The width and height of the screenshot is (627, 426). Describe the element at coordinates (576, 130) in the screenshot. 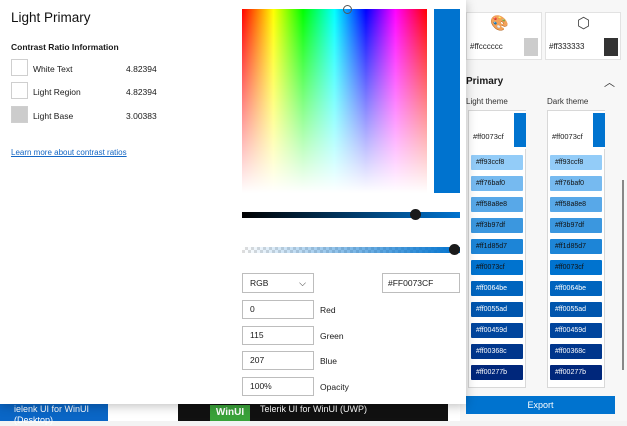

I see `dark-base-swatch: #ff0073cf` at that location.